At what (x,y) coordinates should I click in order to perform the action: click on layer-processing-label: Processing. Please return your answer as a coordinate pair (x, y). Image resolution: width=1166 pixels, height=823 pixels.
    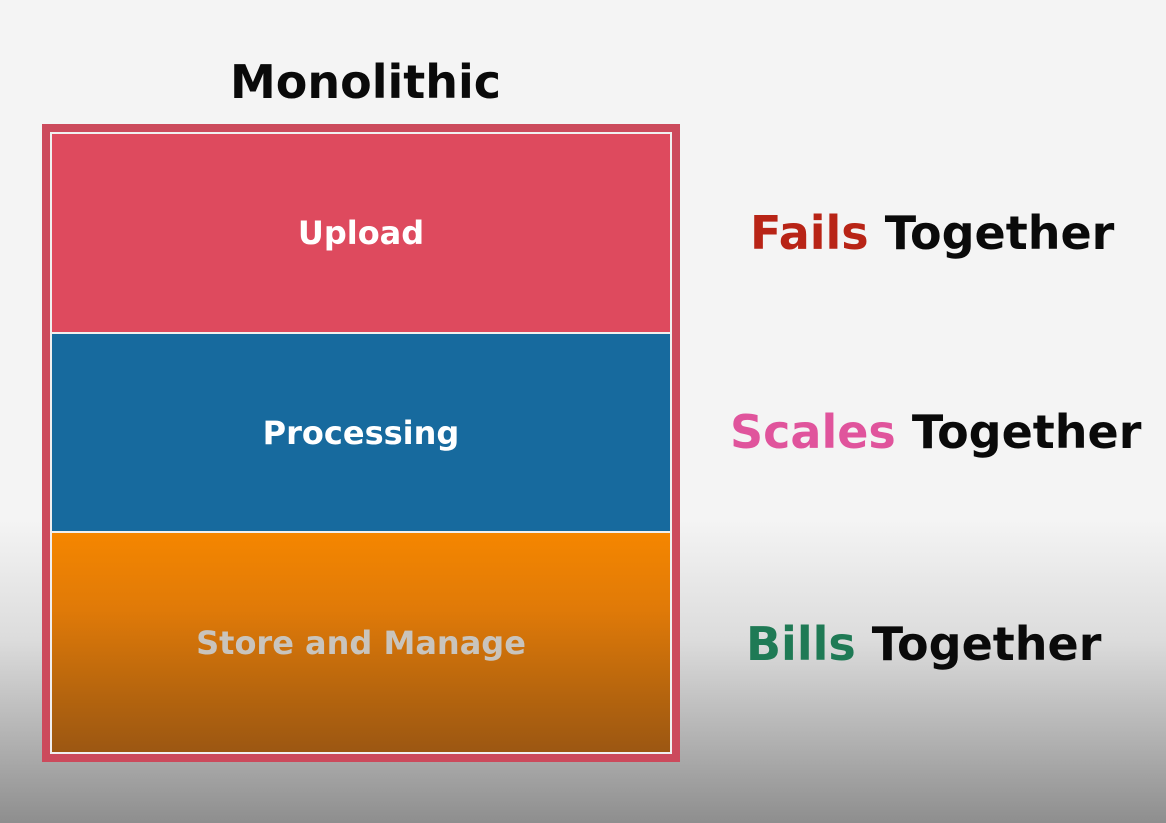
    Looking at the image, I should click on (361, 432).